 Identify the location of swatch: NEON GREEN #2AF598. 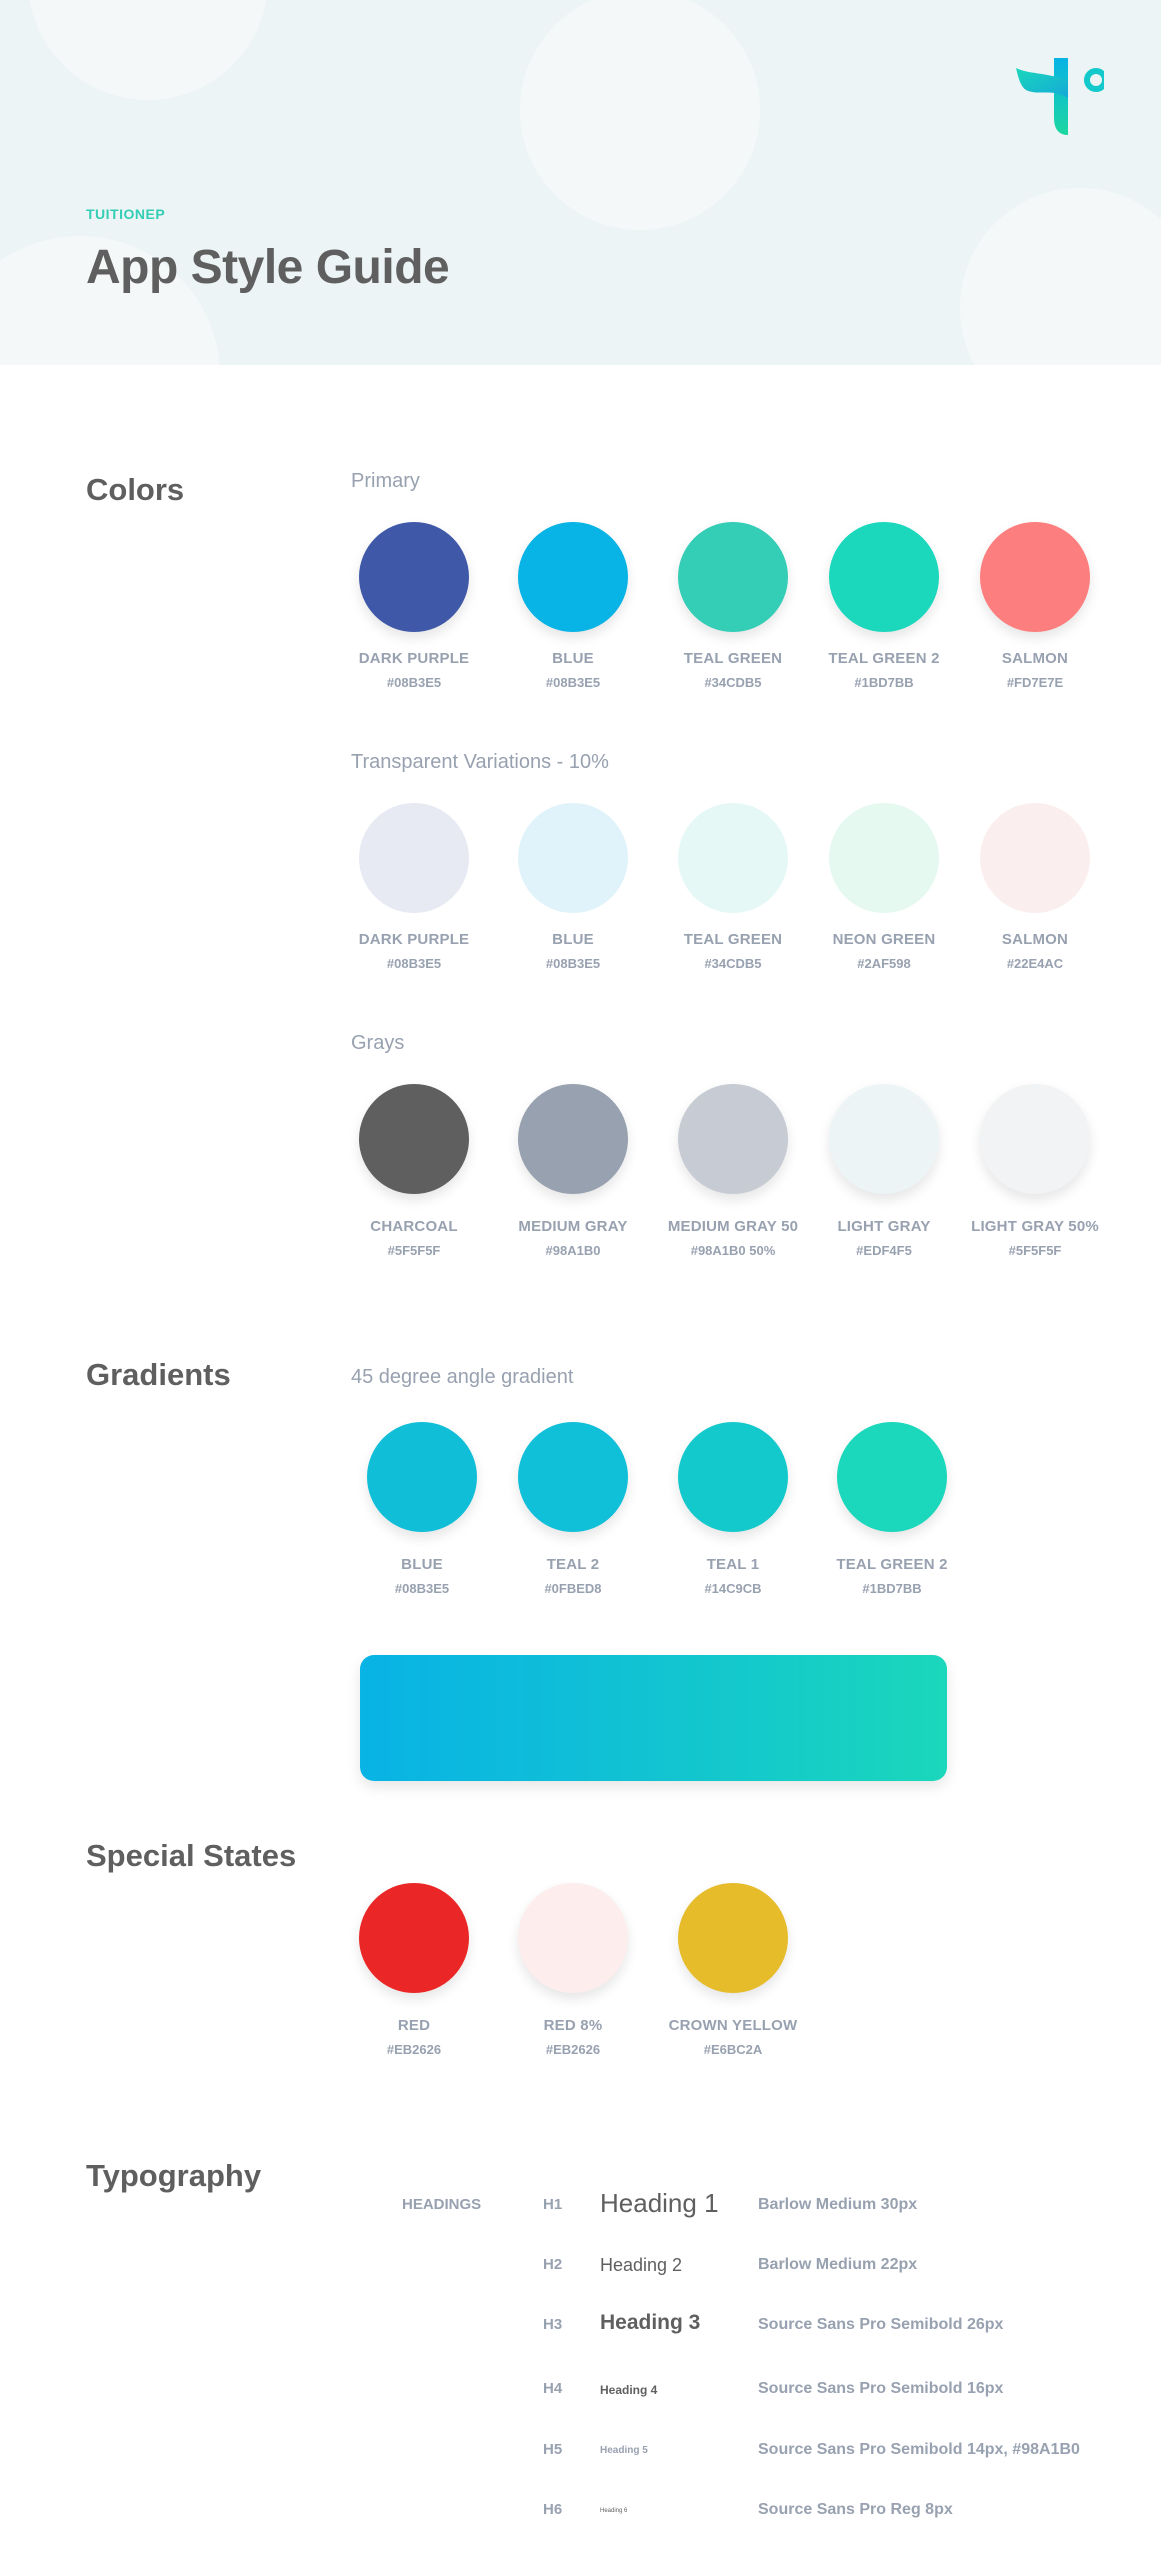
(884, 887).